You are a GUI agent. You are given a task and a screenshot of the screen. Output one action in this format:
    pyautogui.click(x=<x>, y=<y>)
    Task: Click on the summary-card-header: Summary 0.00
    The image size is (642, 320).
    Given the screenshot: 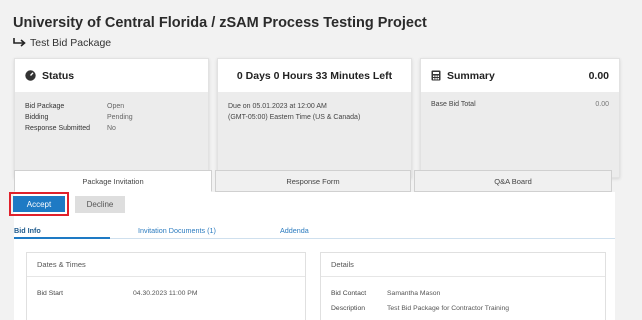 What is the action you would take?
    pyautogui.click(x=520, y=76)
    